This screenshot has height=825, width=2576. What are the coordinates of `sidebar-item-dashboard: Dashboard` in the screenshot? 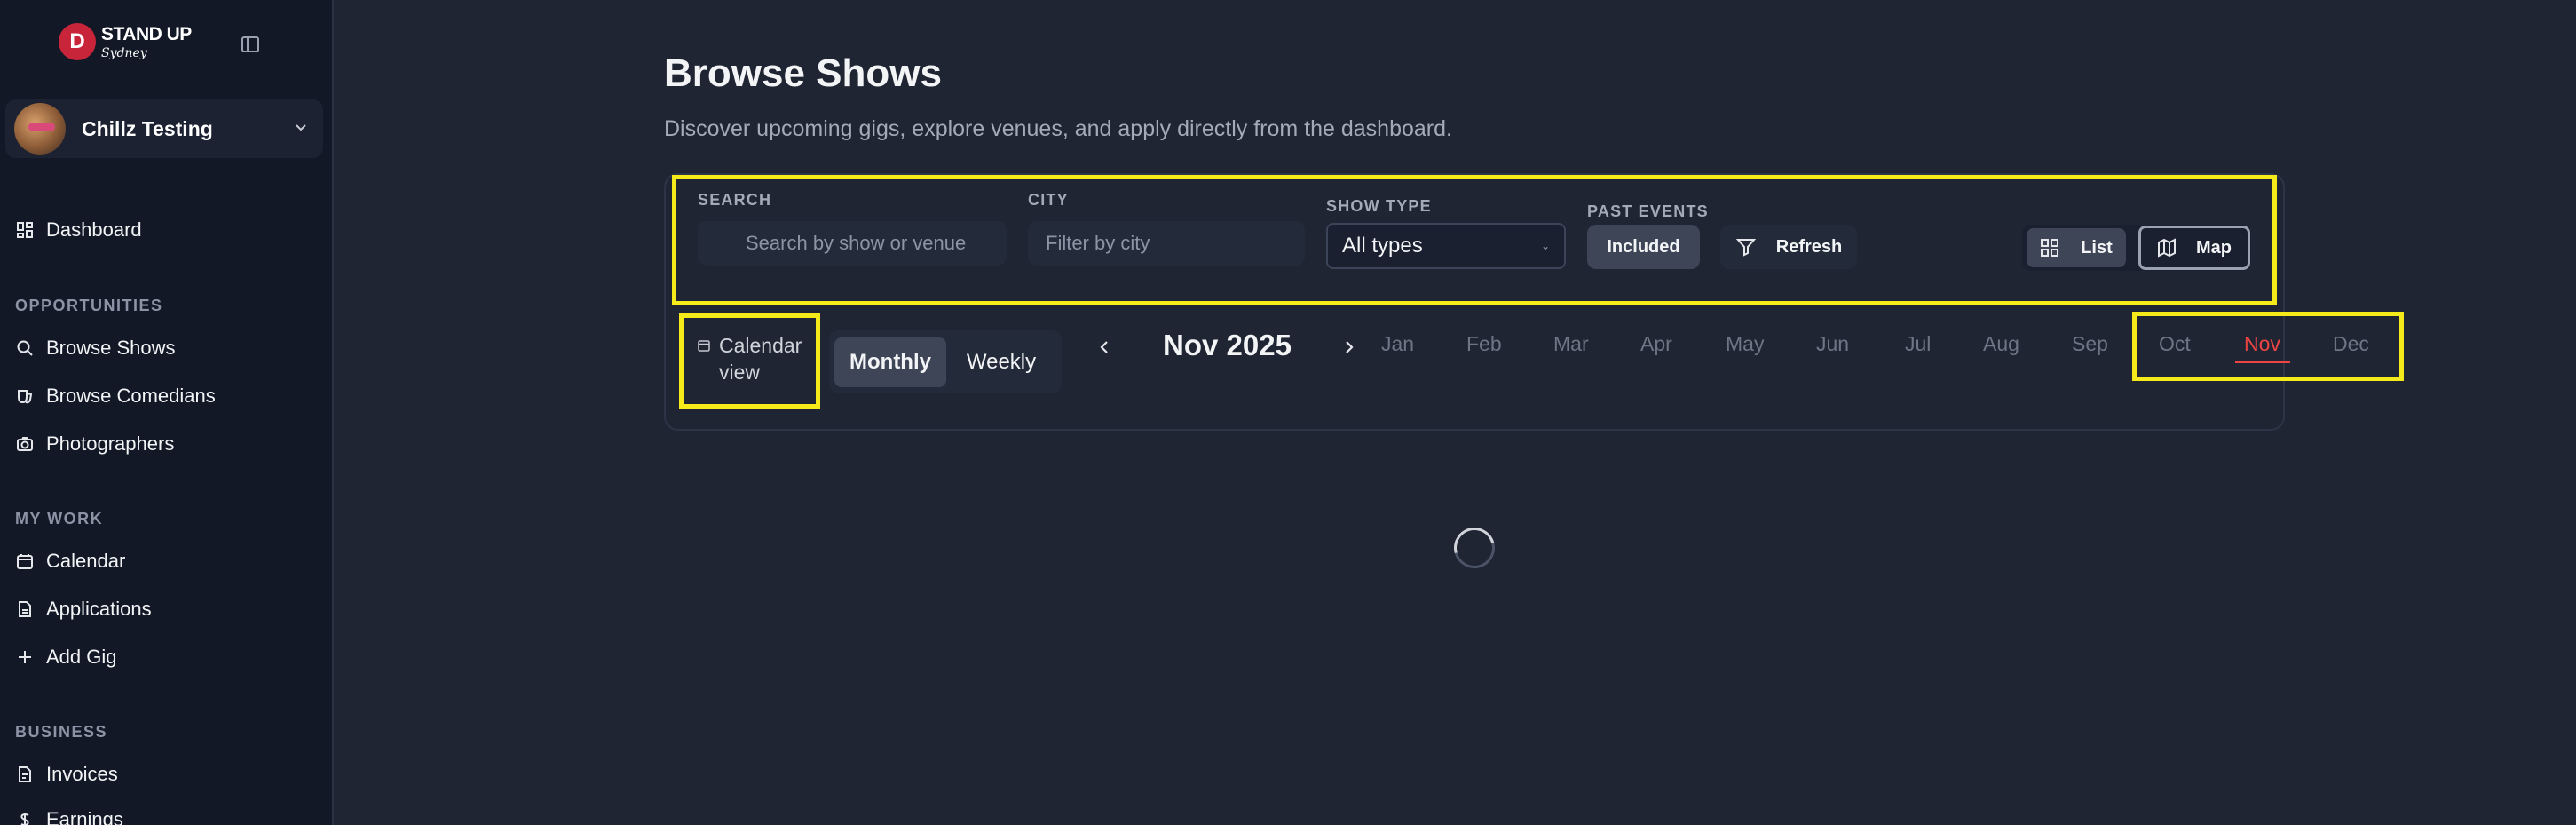 It's located at (79, 230).